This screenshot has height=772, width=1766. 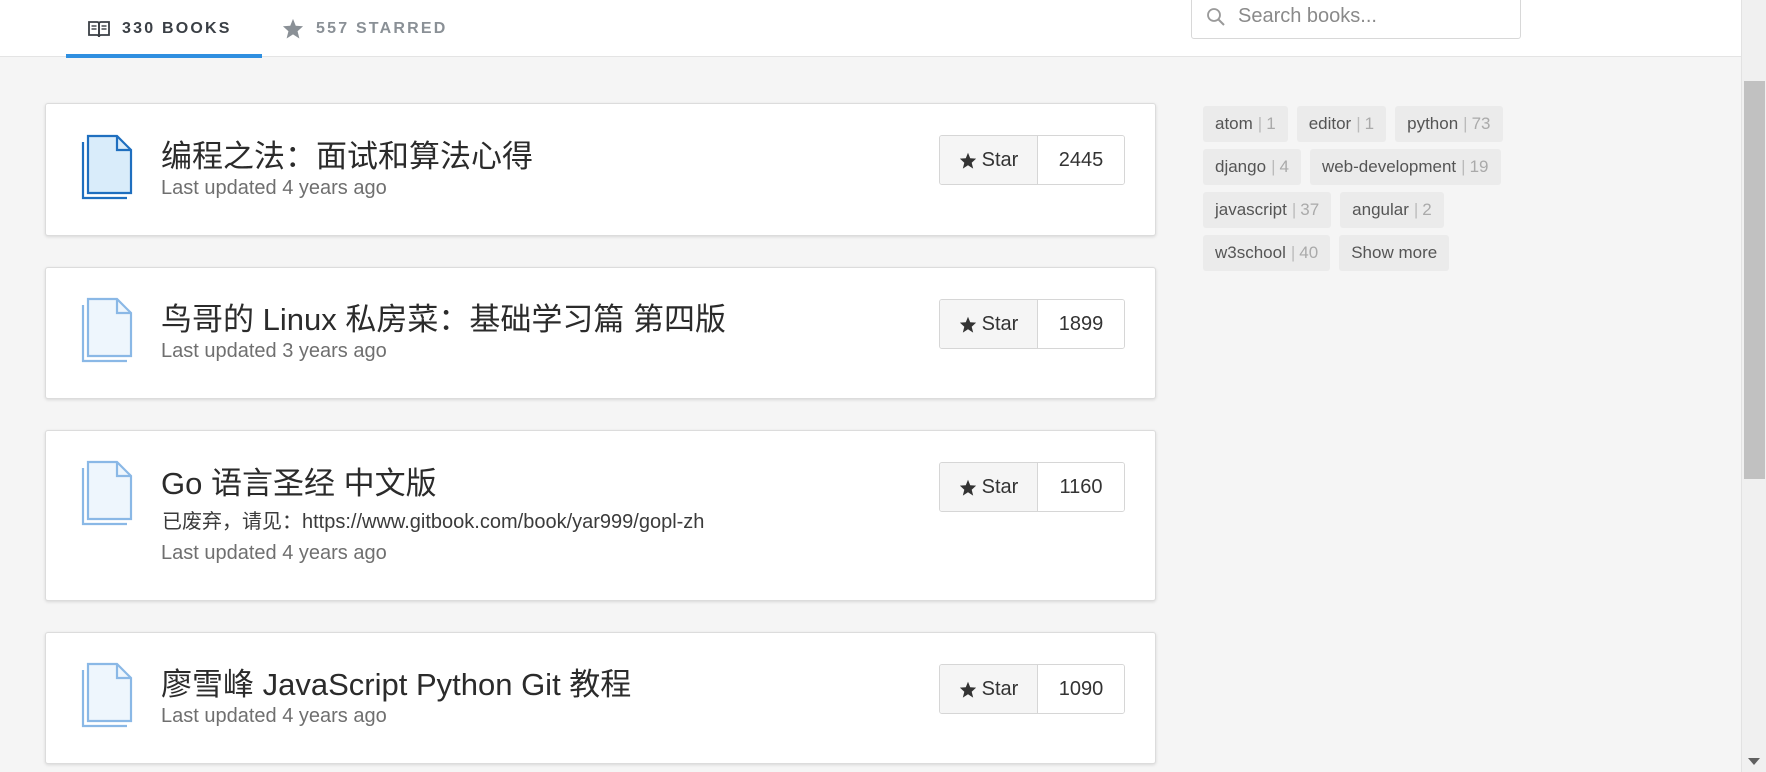 I want to click on book-title: Go 语言圣经 中文版, so click(x=299, y=480).